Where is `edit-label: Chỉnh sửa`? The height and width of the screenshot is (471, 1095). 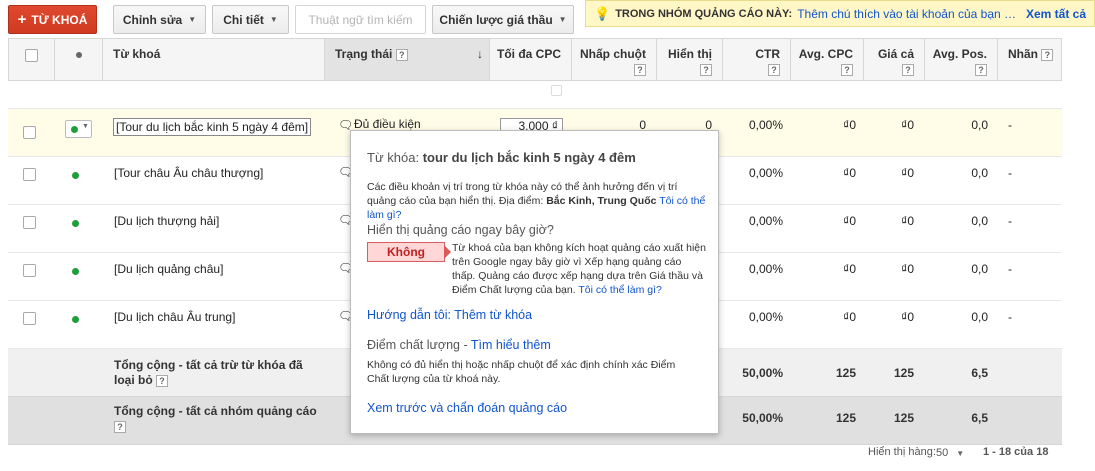 edit-label: Chỉnh sửa is located at coordinates (152, 19).